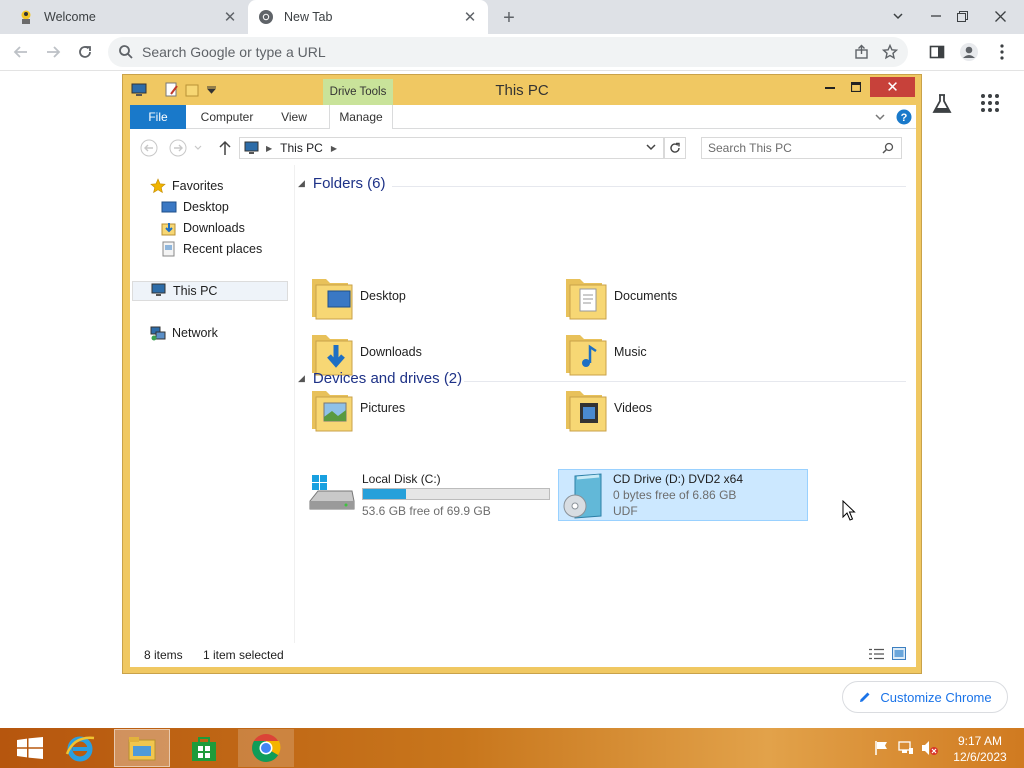  What do you see at coordinates (882, 748) in the screenshot?
I see `action-center-flag-icon` at bounding box center [882, 748].